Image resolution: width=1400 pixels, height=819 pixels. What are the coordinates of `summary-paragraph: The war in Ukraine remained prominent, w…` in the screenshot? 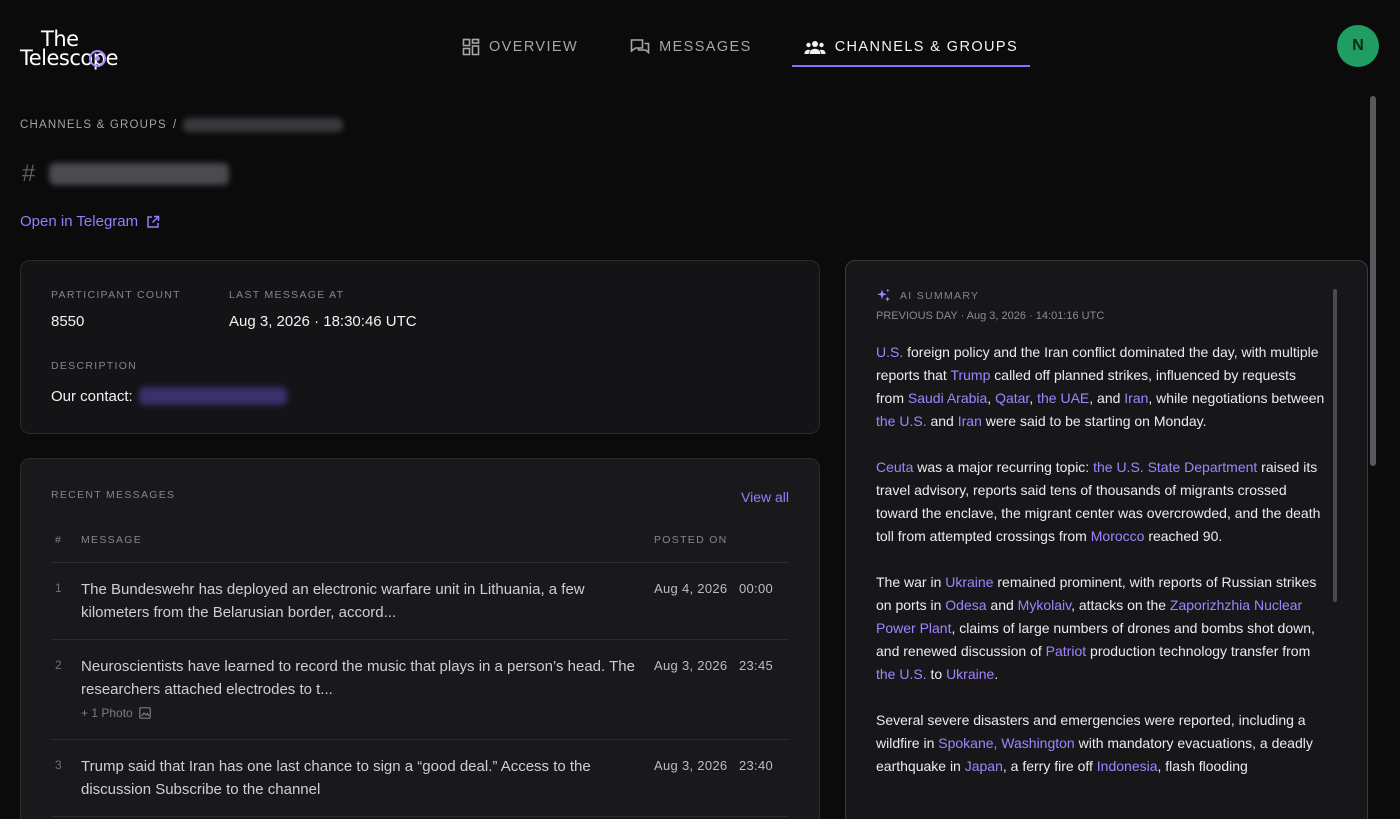 It's located at (1101, 628).